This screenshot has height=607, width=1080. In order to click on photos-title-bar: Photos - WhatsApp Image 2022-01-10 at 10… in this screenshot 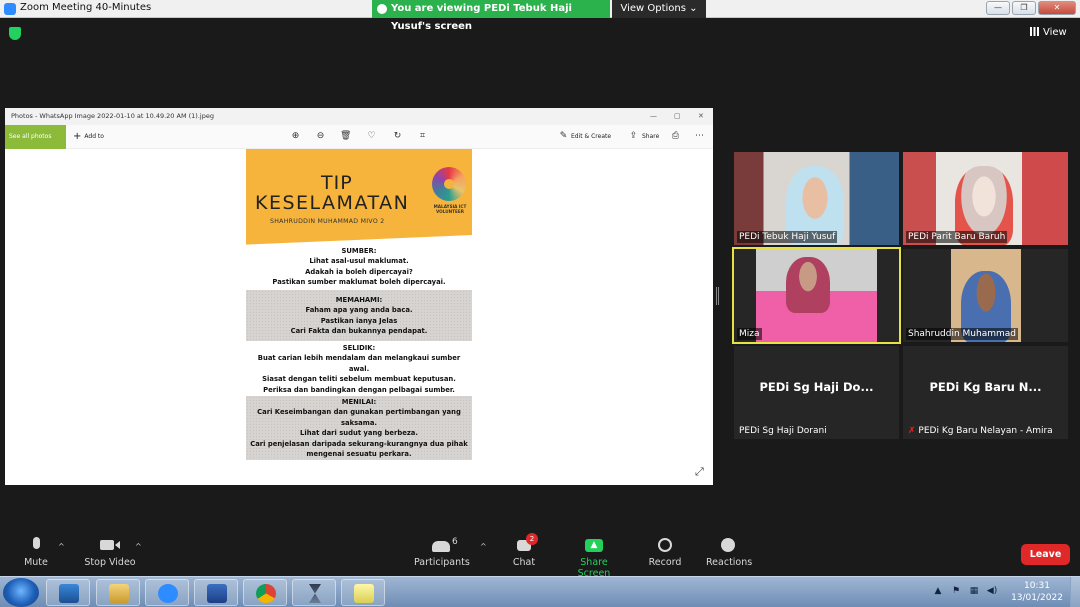, I will do `click(359, 116)`.